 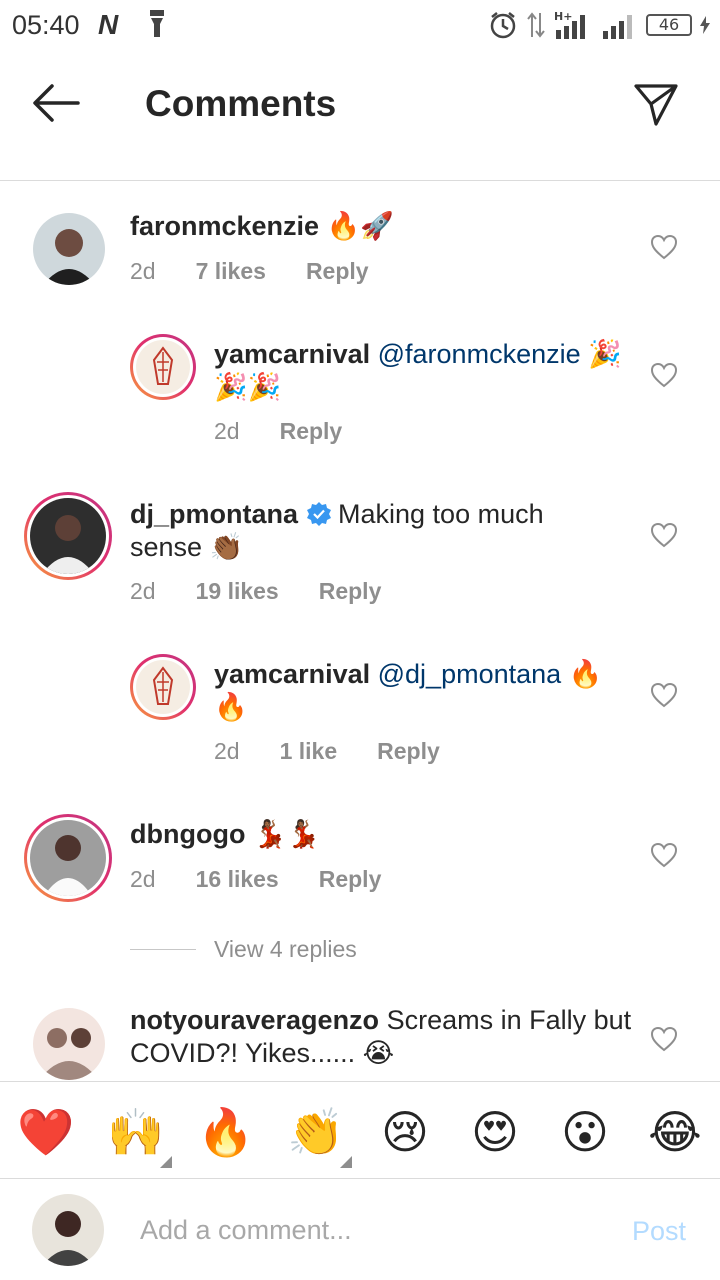 What do you see at coordinates (319, 514) in the screenshot?
I see `verified-badge-icon` at bounding box center [319, 514].